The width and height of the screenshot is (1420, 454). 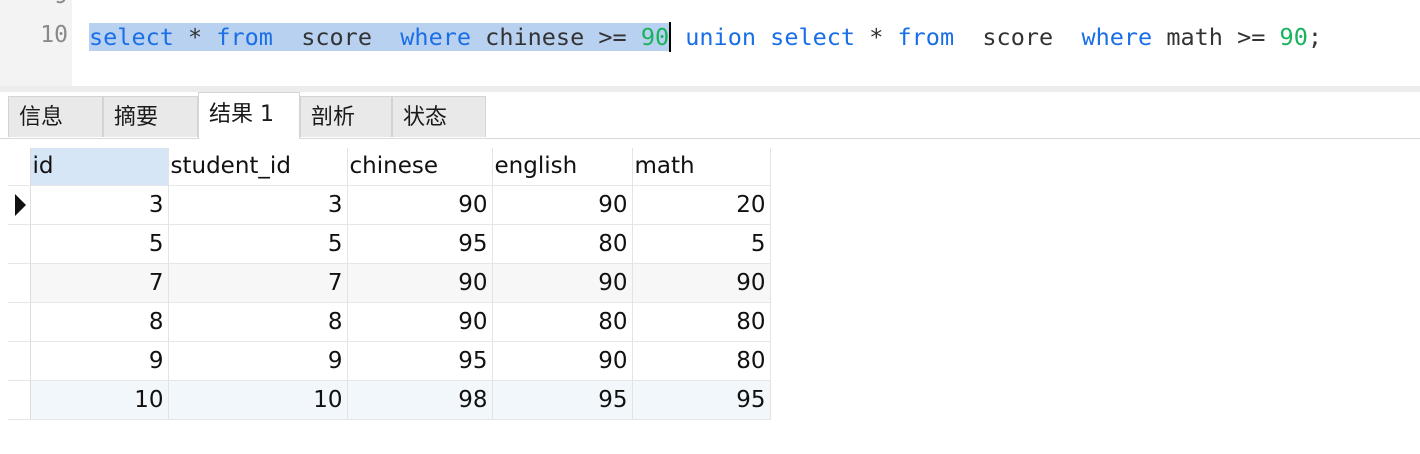 I want to click on row-pointer-icon, so click(x=20, y=204).